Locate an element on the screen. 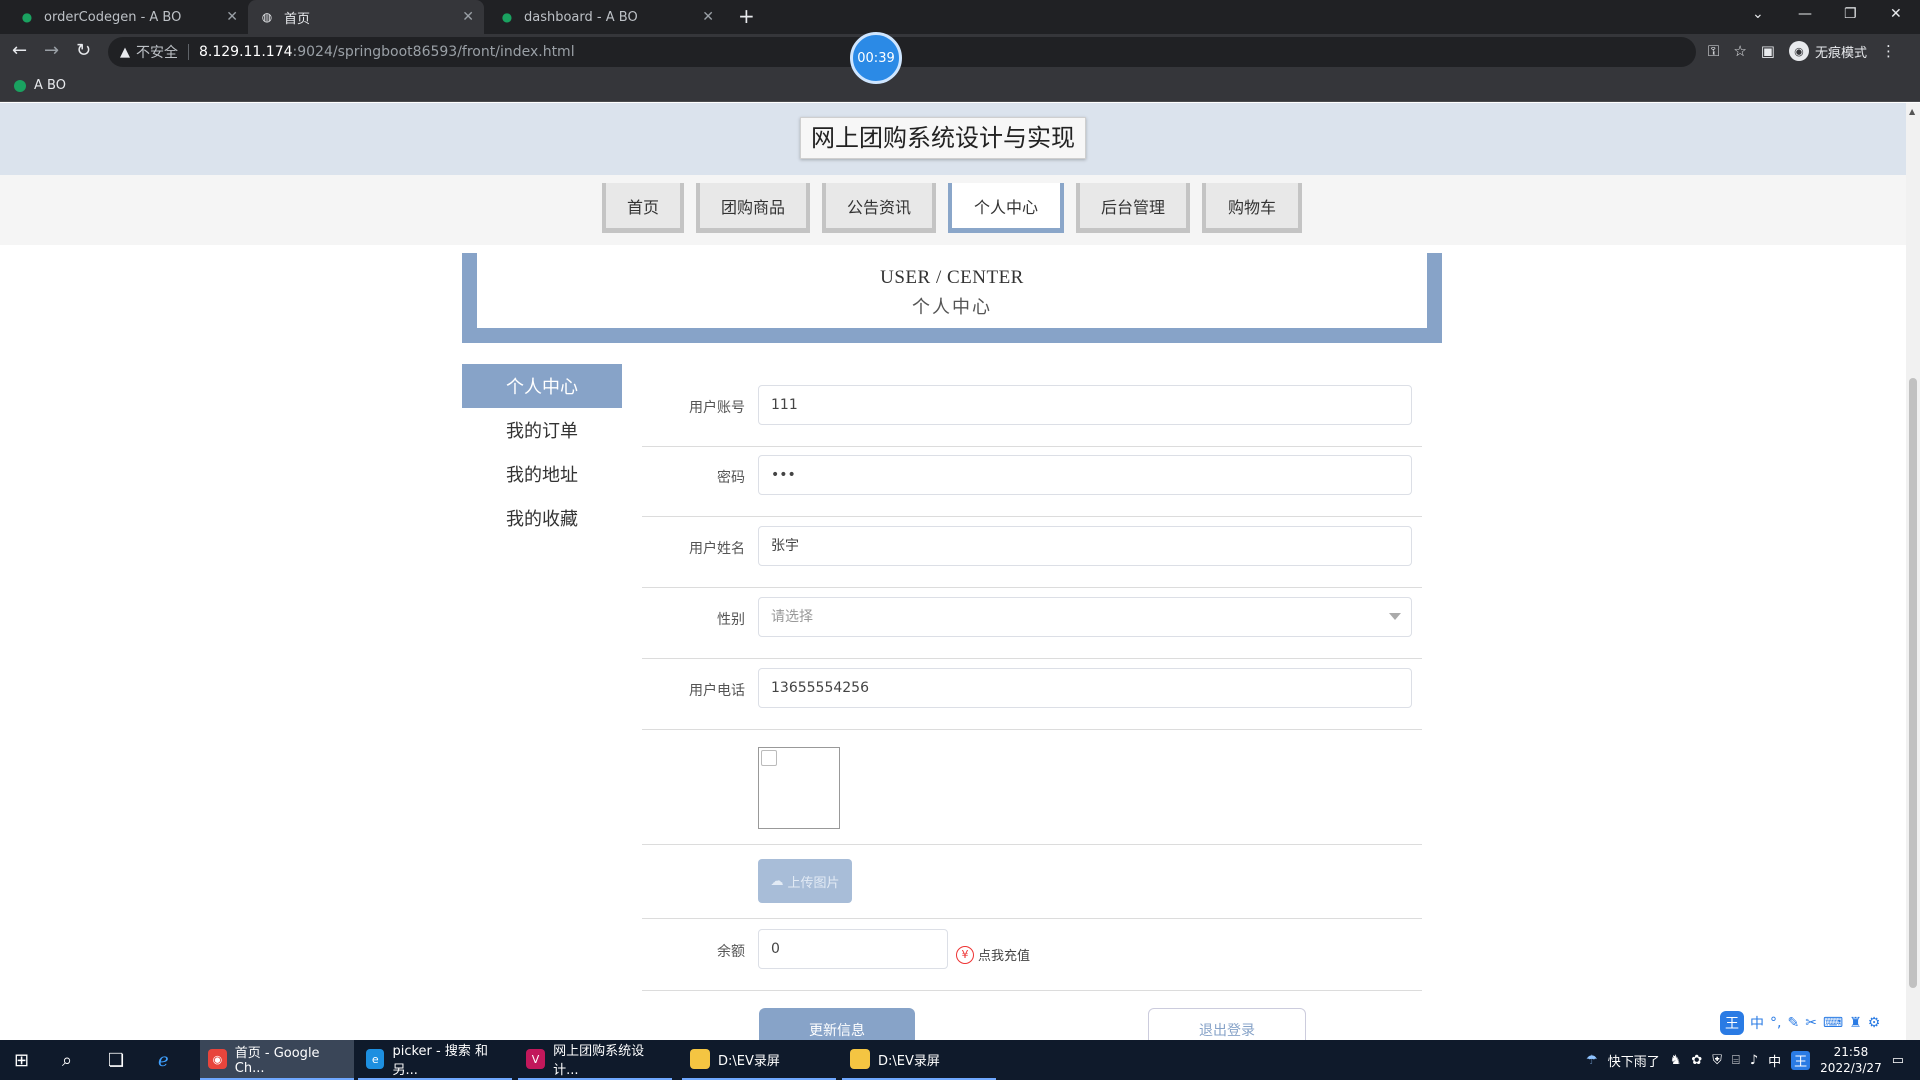 Image resolution: width=1920 pixels, height=1080 pixels. tray-shield-icon: ⛨ is located at coordinates (1717, 1060).